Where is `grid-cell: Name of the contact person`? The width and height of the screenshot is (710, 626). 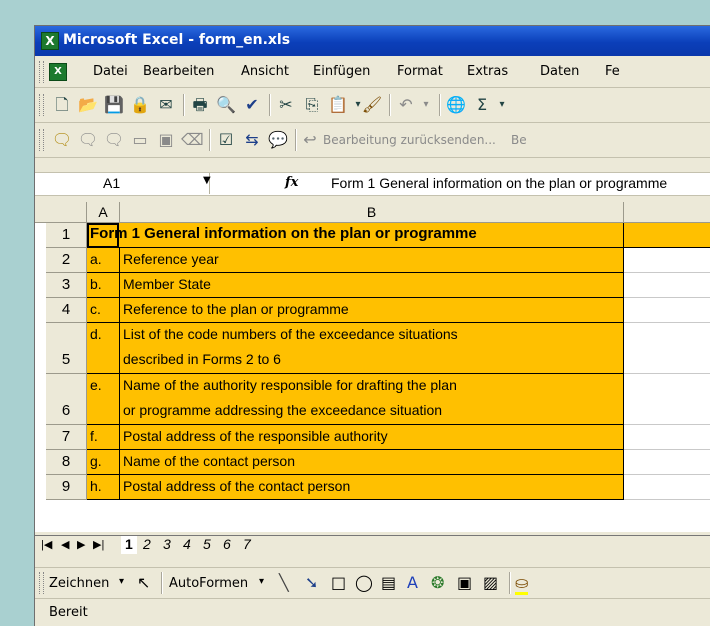 grid-cell: Name of the contact person is located at coordinates (372, 462).